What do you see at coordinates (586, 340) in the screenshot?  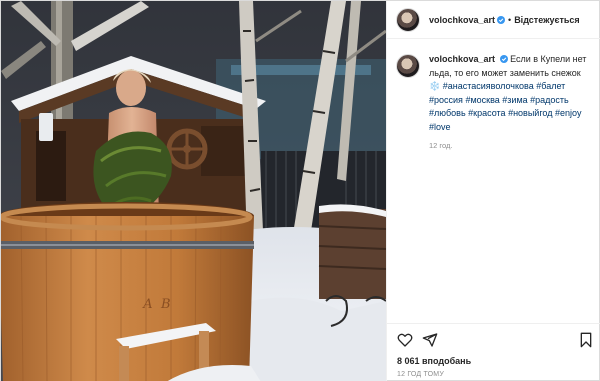 I see `bookmark-icon` at bounding box center [586, 340].